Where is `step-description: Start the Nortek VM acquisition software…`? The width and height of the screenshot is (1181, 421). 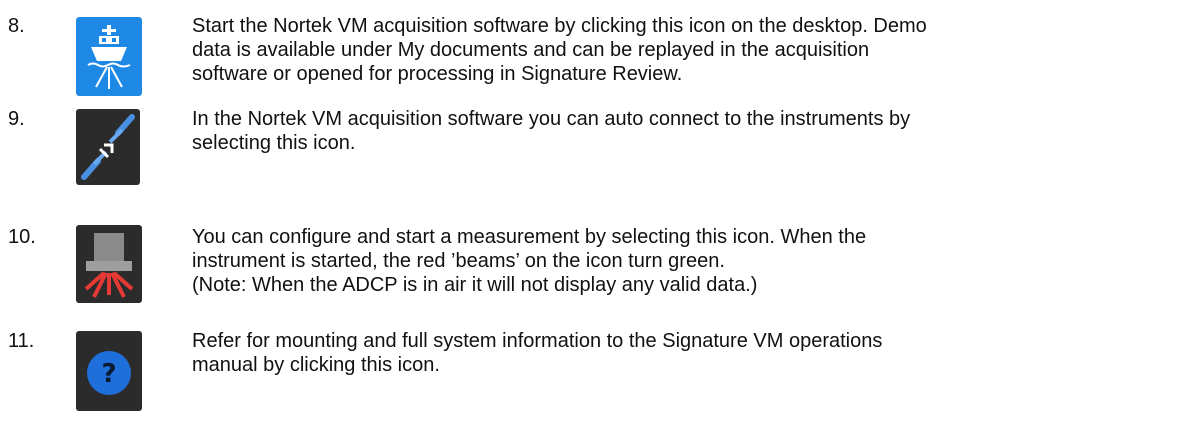 step-description: Start the Nortek VM acquisition software… is located at coordinates (559, 50).